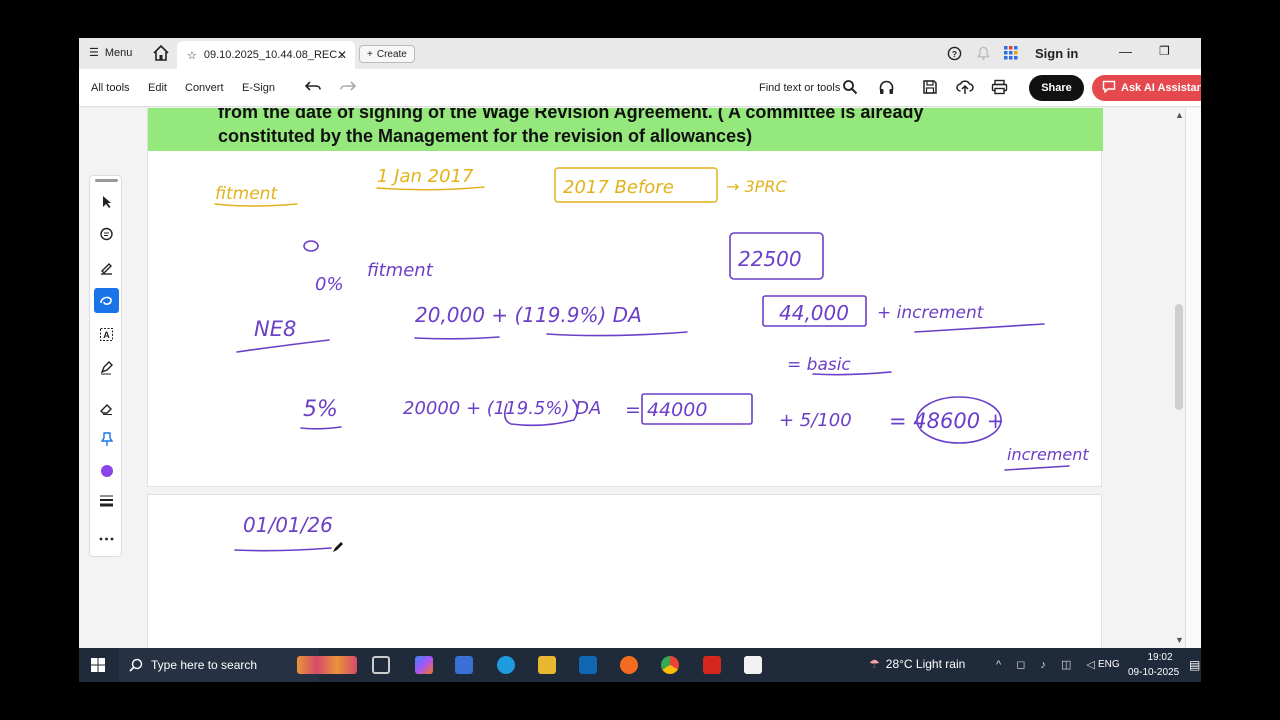  Describe the element at coordinates (819, 365) in the screenshot. I see `ink-note-basic: = basic` at that location.